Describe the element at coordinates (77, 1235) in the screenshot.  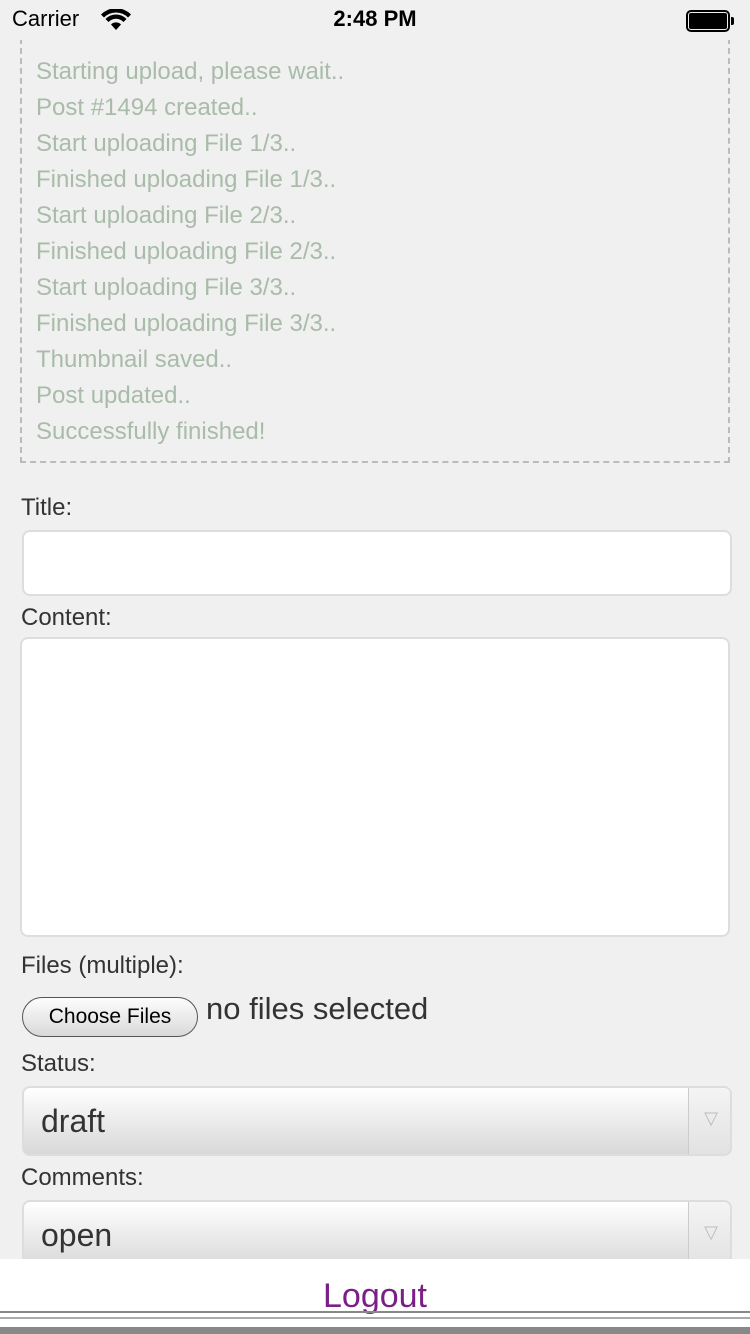
I see `comments-select-value: open` at that location.